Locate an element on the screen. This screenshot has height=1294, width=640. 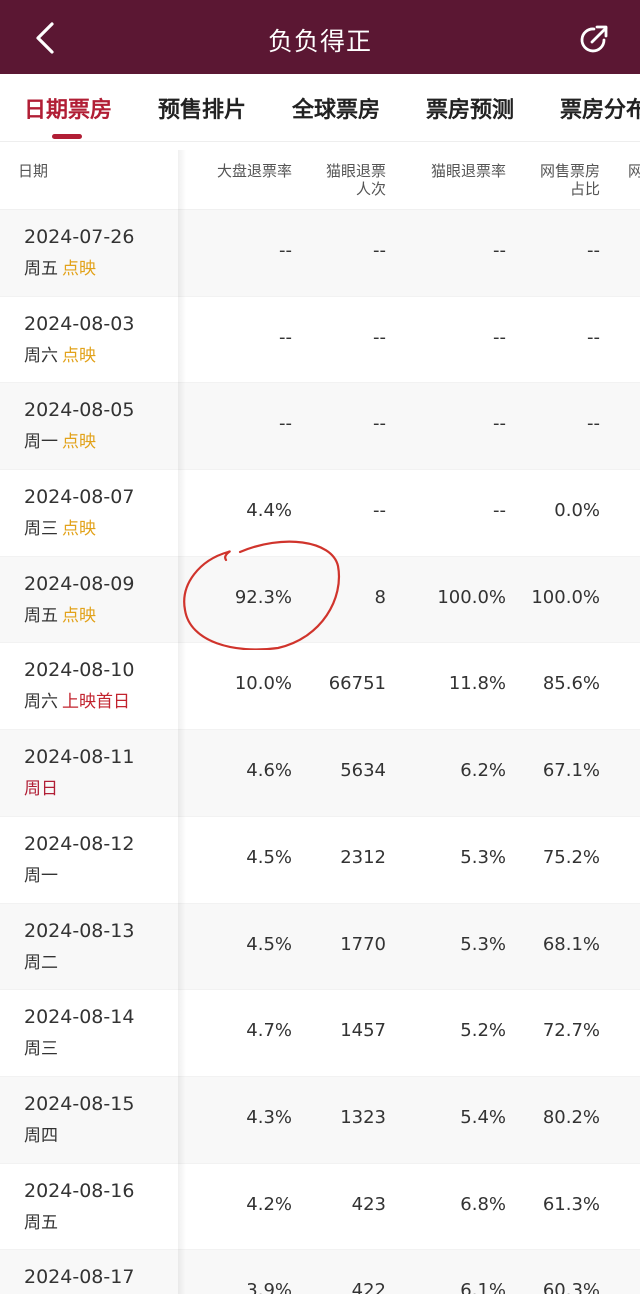
table-row: 2024-08-03 周六 点映 -- -- -- -- is located at coordinates (320, 340).